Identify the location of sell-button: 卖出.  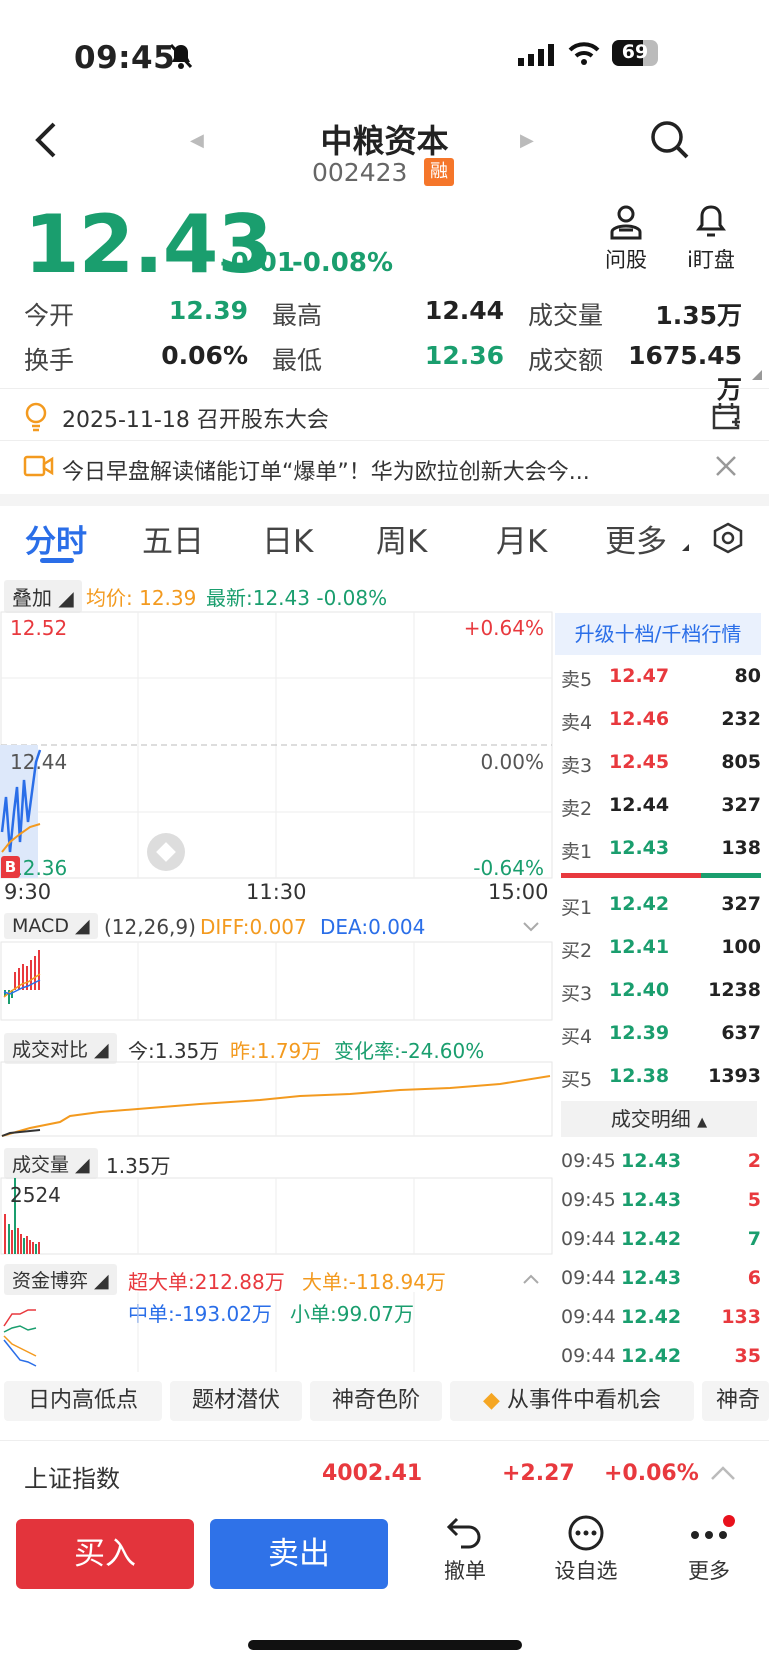
(299, 1554).